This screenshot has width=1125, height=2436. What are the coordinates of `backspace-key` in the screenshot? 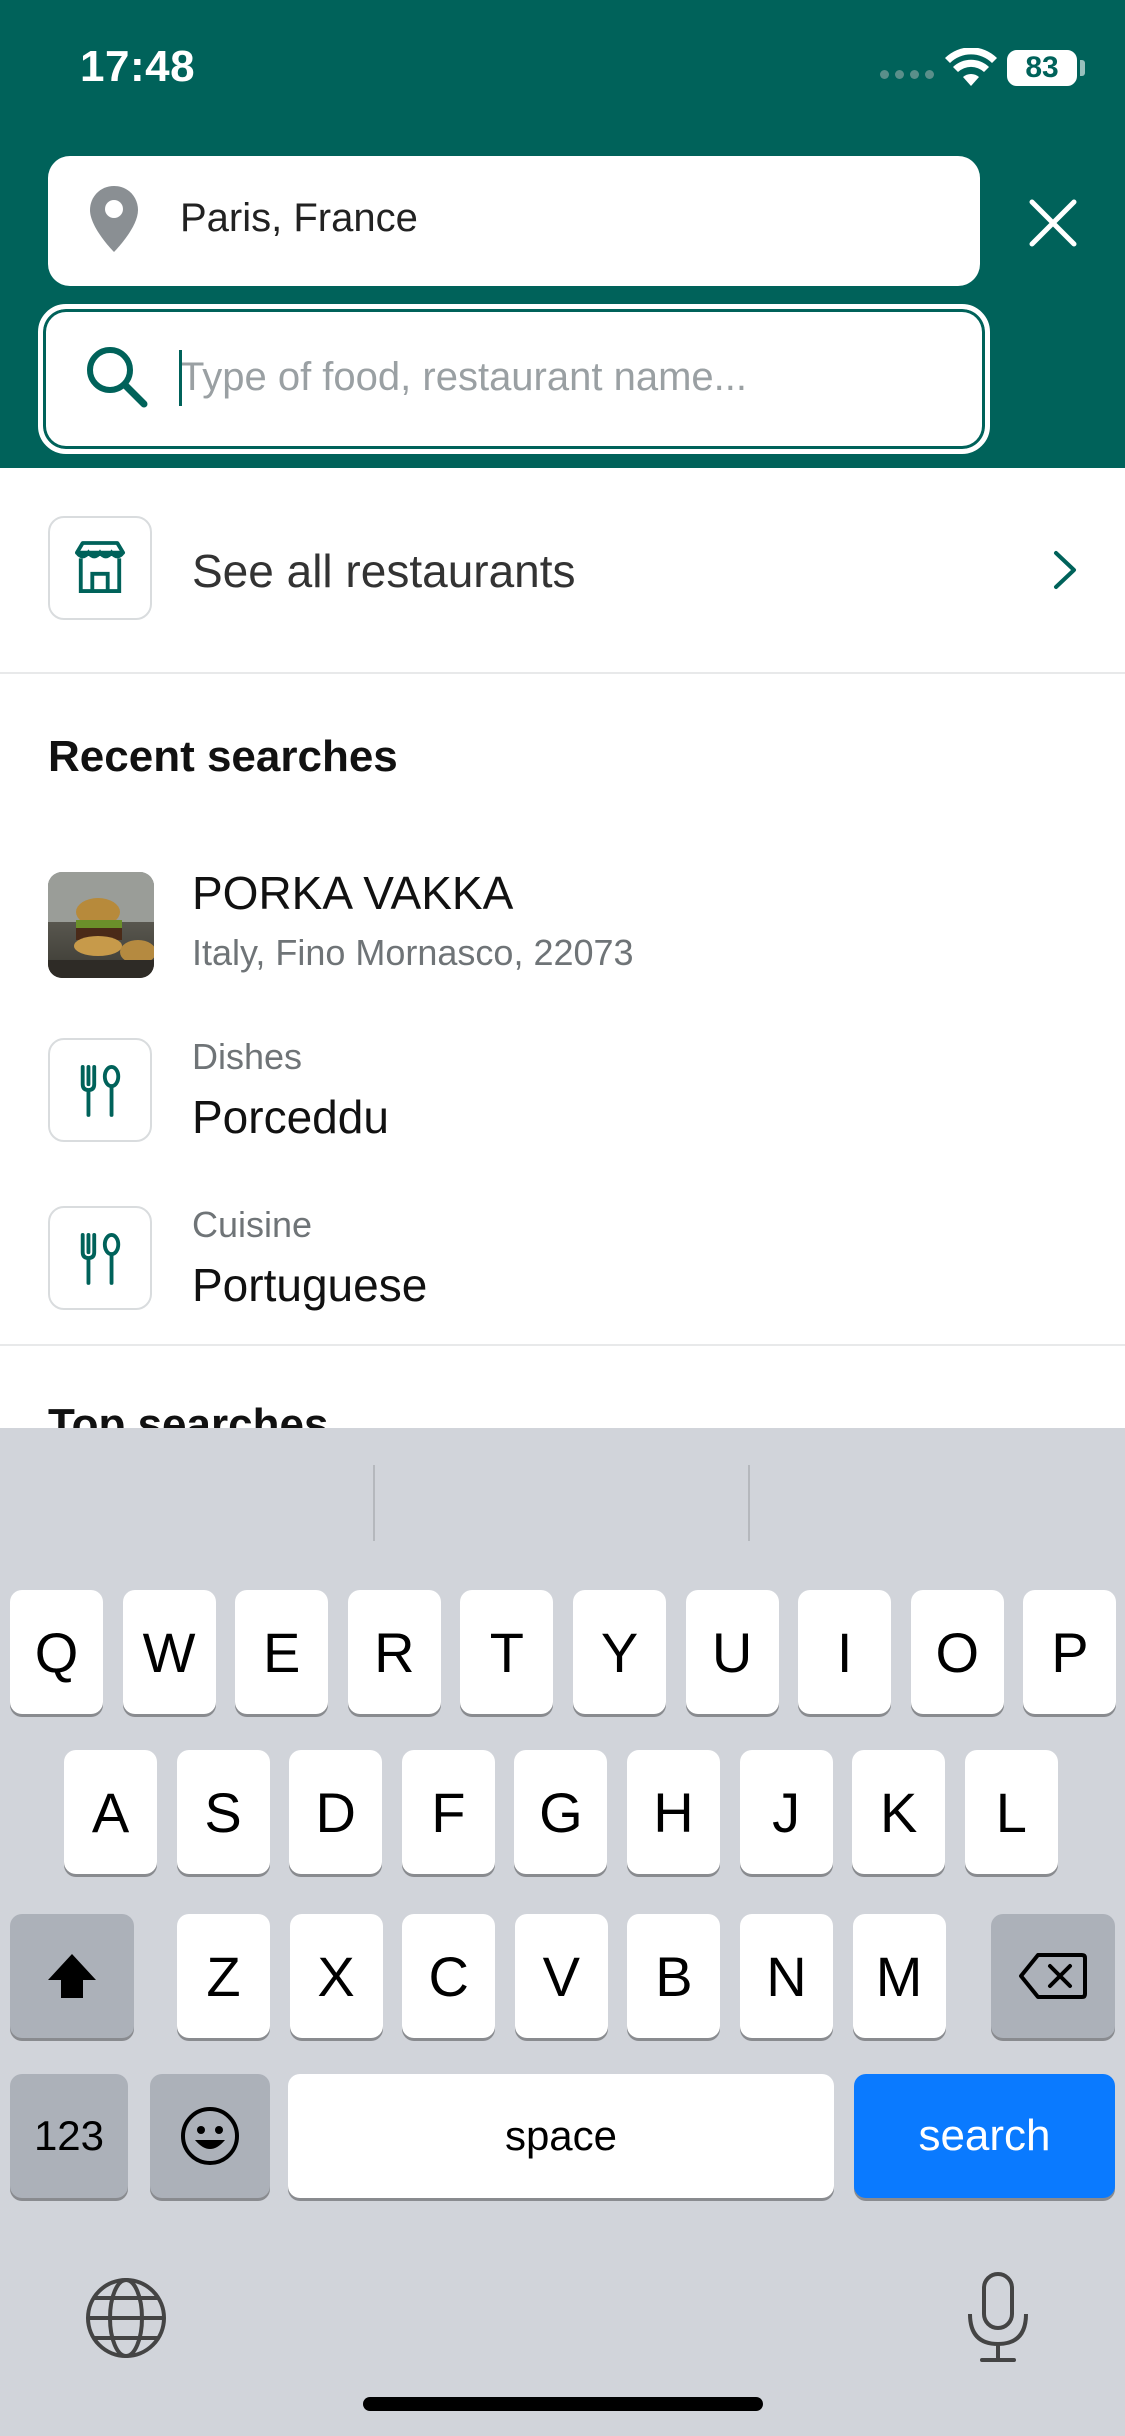 It's located at (1053, 1976).